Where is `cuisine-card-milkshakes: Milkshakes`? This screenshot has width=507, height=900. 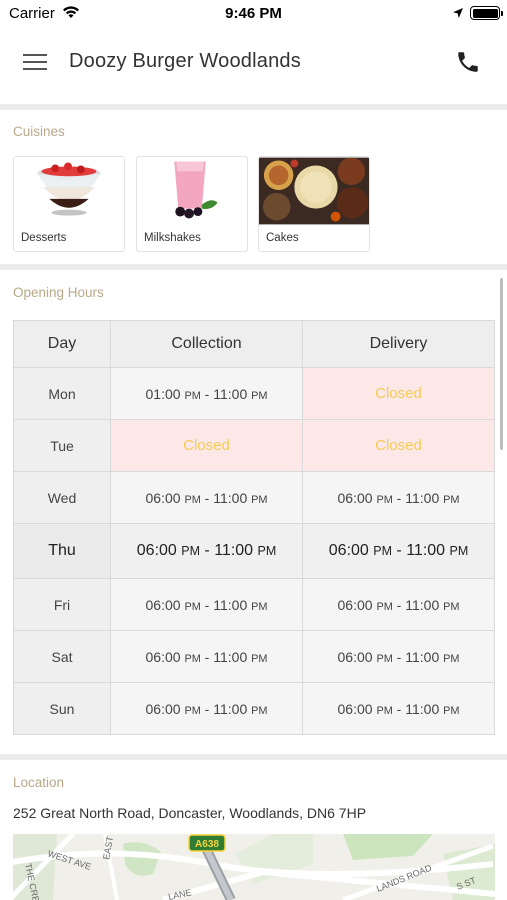
cuisine-card-milkshakes: Milkshakes is located at coordinates (192, 204).